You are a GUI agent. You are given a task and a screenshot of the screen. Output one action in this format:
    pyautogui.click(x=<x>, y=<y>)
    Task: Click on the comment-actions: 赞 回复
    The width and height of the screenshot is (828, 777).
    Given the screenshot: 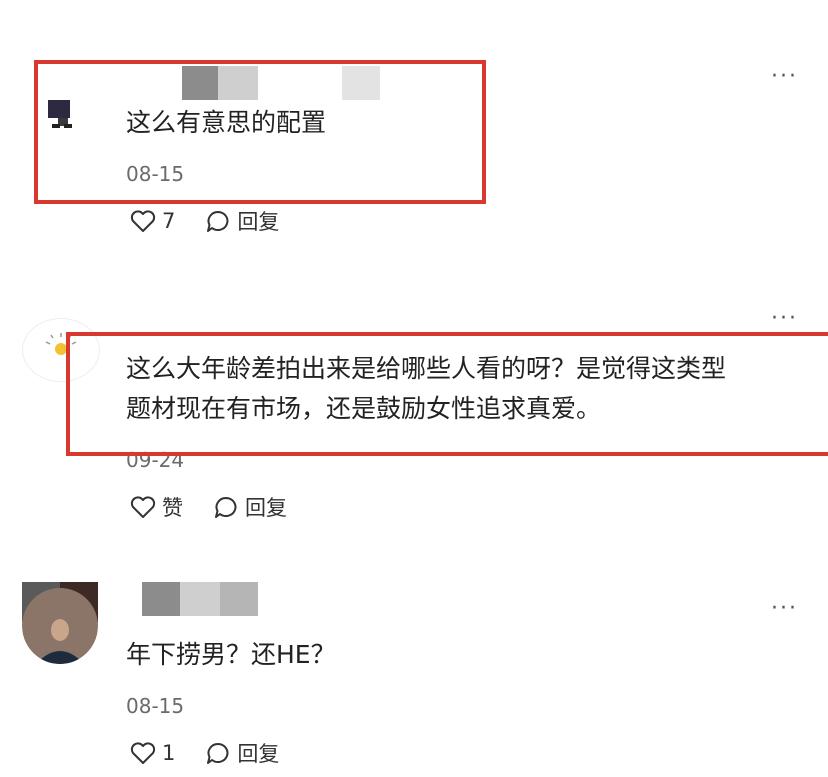 What is the action you would take?
    pyautogui.click(x=223, y=507)
    